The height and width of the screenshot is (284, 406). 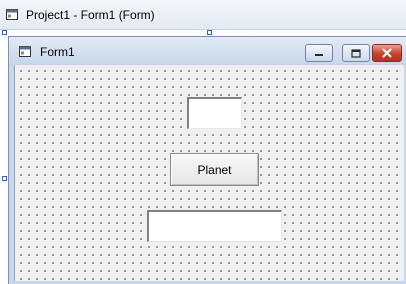 What do you see at coordinates (4, 32) in the screenshot?
I see `resize-handle-top-left` at bounding box center [4, 32].